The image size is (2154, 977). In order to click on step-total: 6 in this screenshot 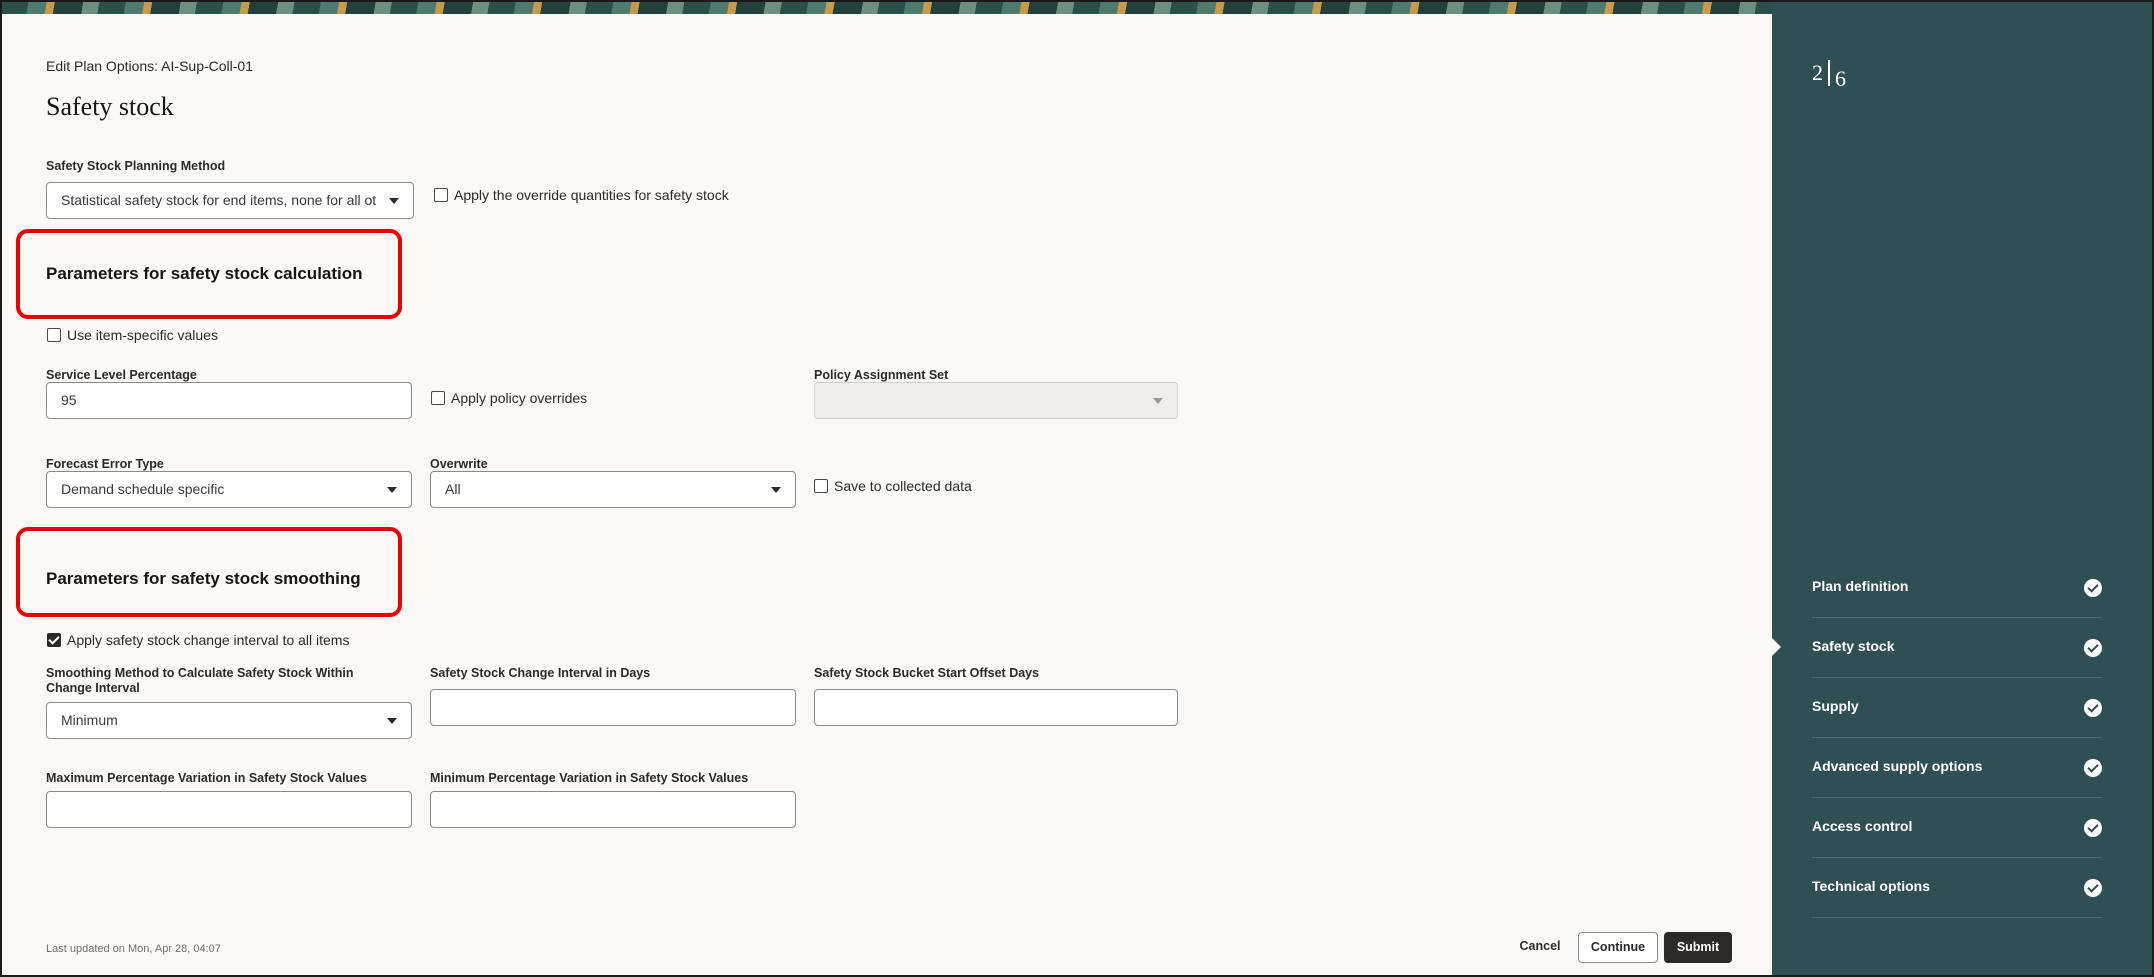, I will do `click(1840, 78)`.